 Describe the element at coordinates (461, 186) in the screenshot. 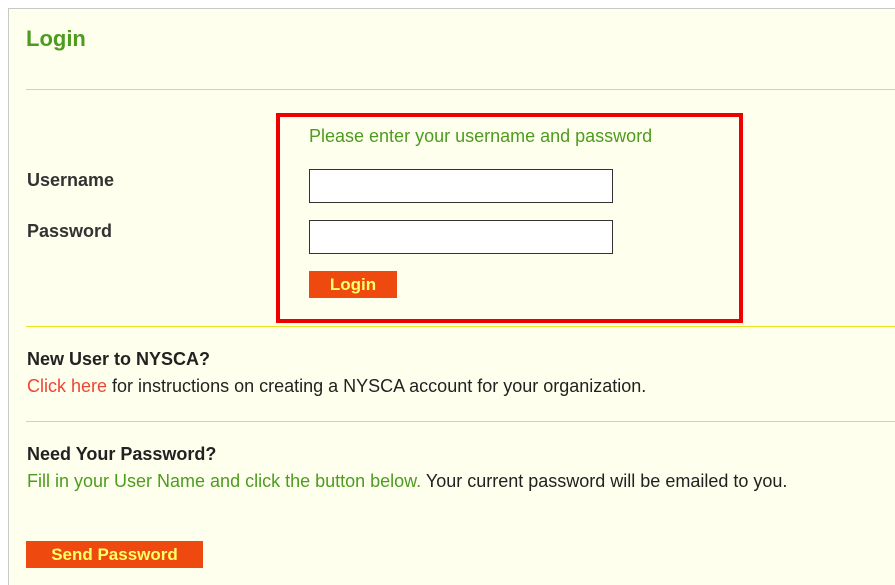

I see `username-field` at that location.